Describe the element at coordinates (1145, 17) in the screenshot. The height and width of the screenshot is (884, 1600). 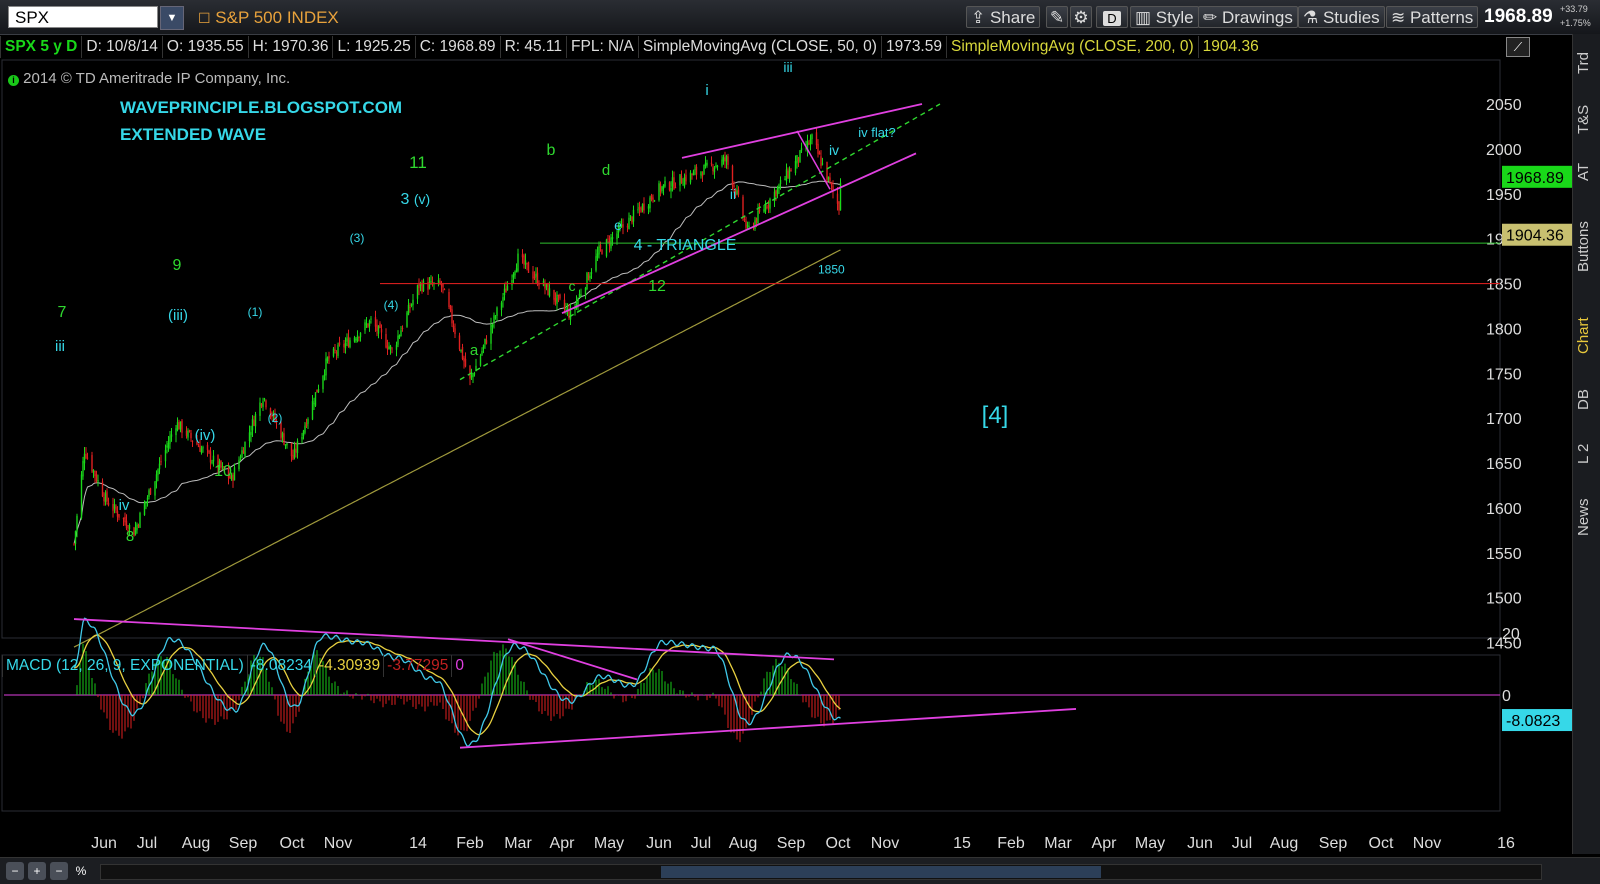
I see `style-icon: ▥` at that location.